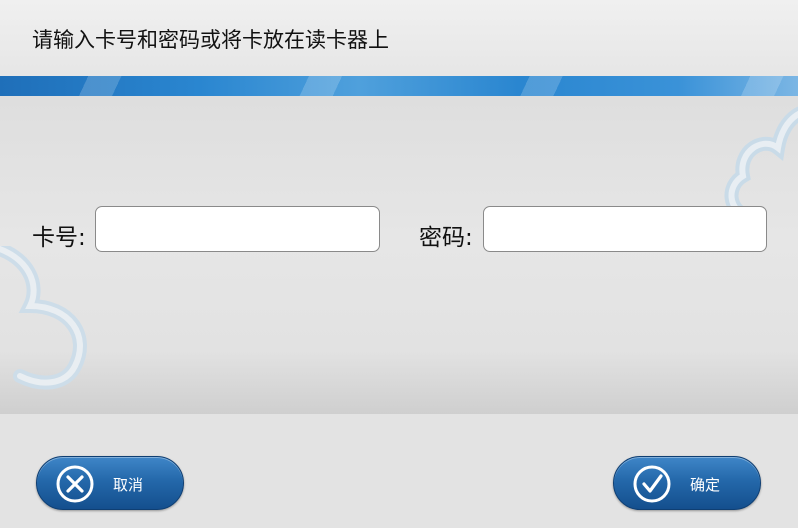 This screenshot has height=528, width=798. Describe the element at coordinates (43, 318) in the screenshot. I see `cloud-decoration-left` at that location.